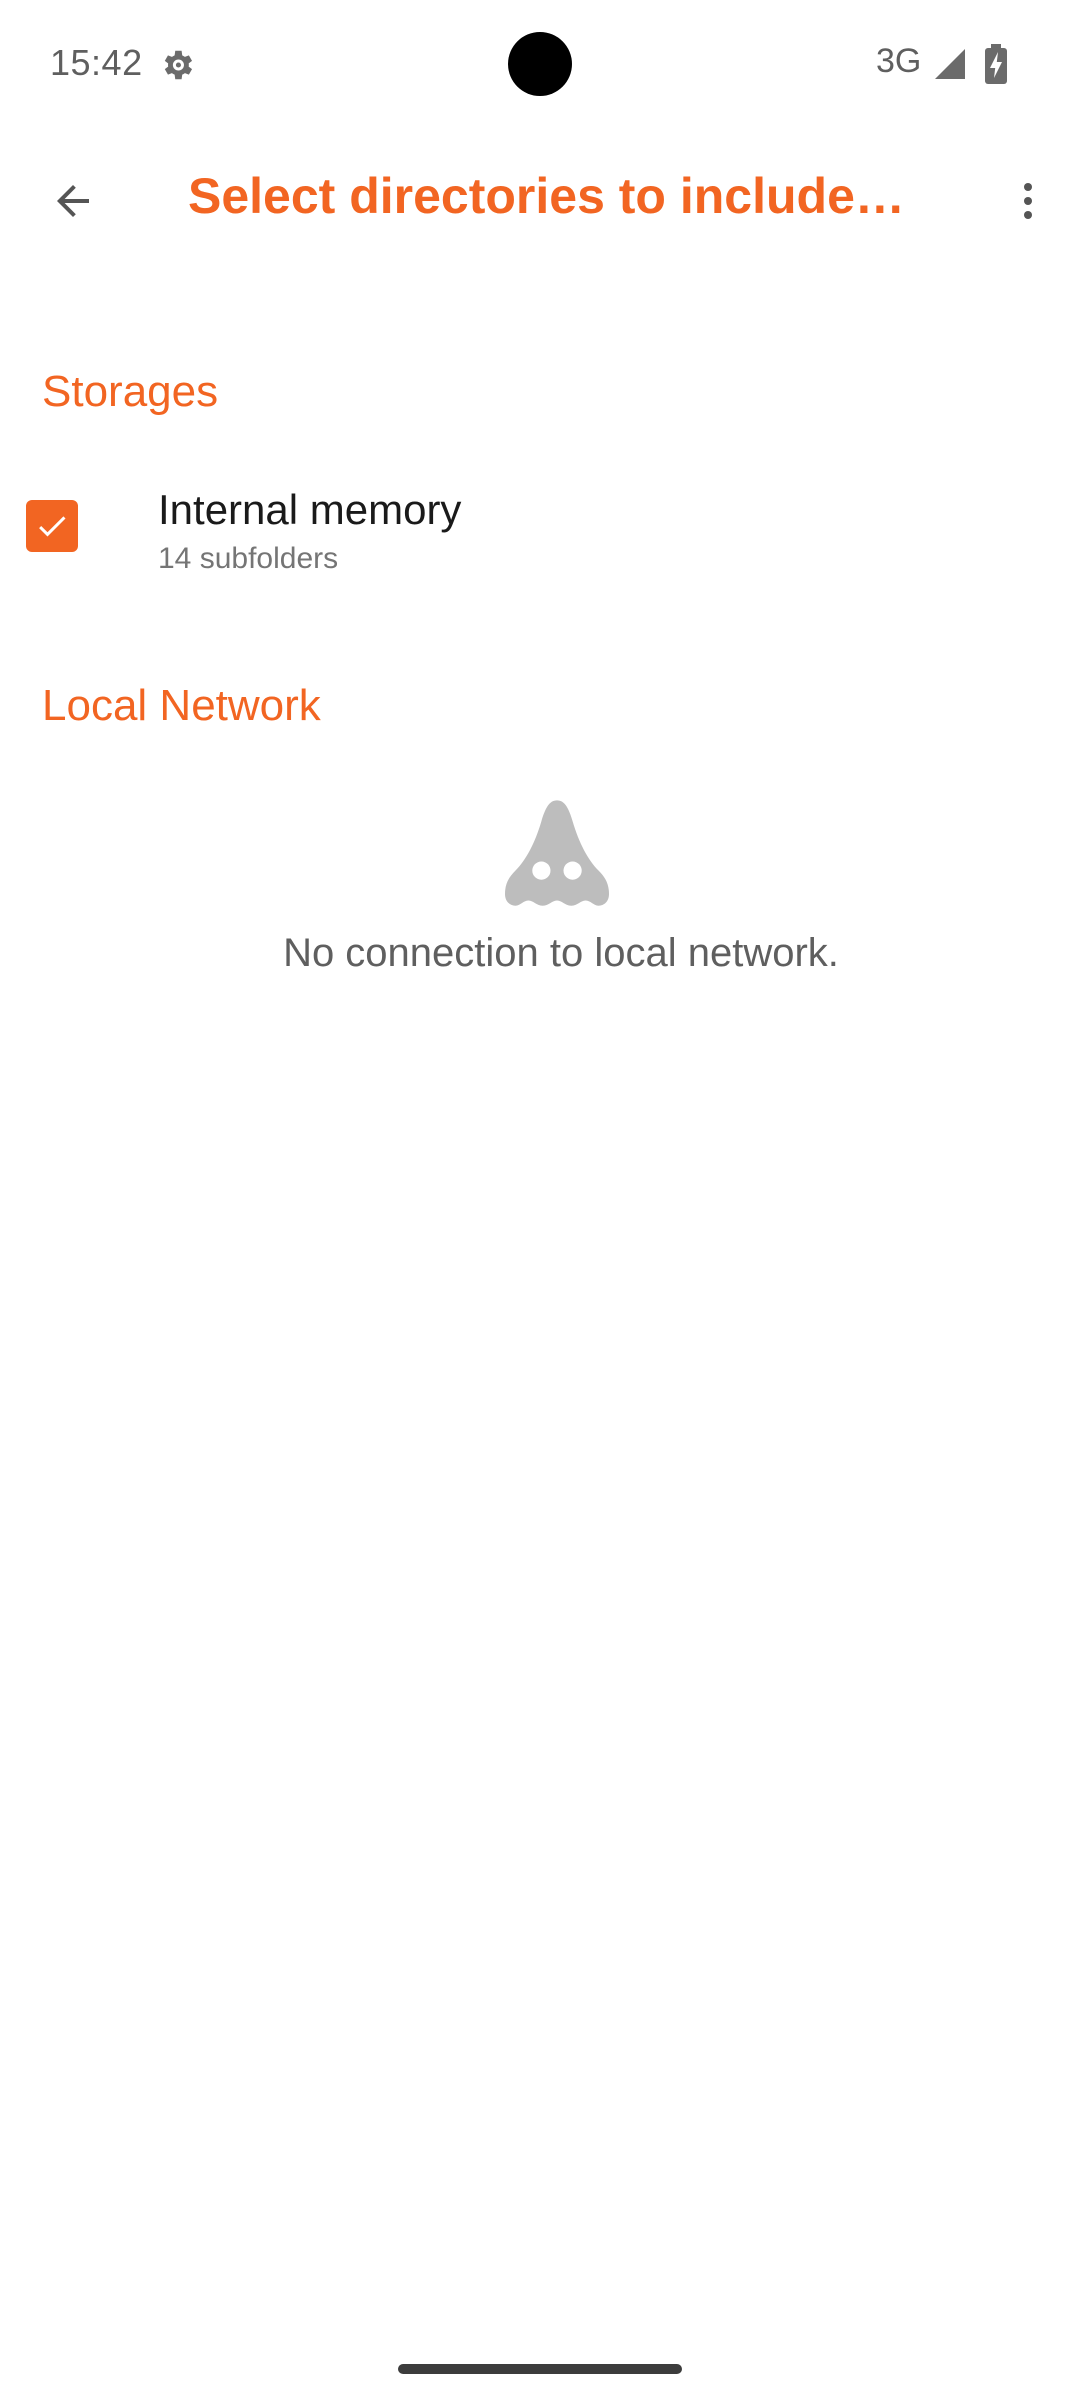  I want to click on storages-header: Storages, so click(130, 391).